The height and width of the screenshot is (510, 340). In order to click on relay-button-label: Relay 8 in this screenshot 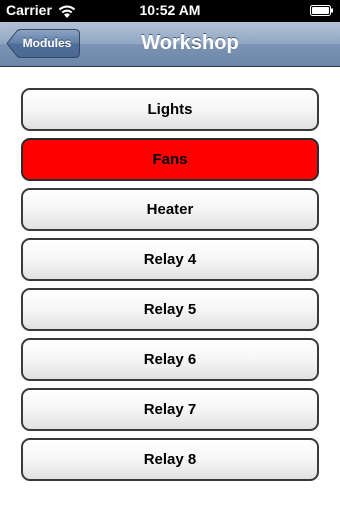, I will do `click(170, 459)`.